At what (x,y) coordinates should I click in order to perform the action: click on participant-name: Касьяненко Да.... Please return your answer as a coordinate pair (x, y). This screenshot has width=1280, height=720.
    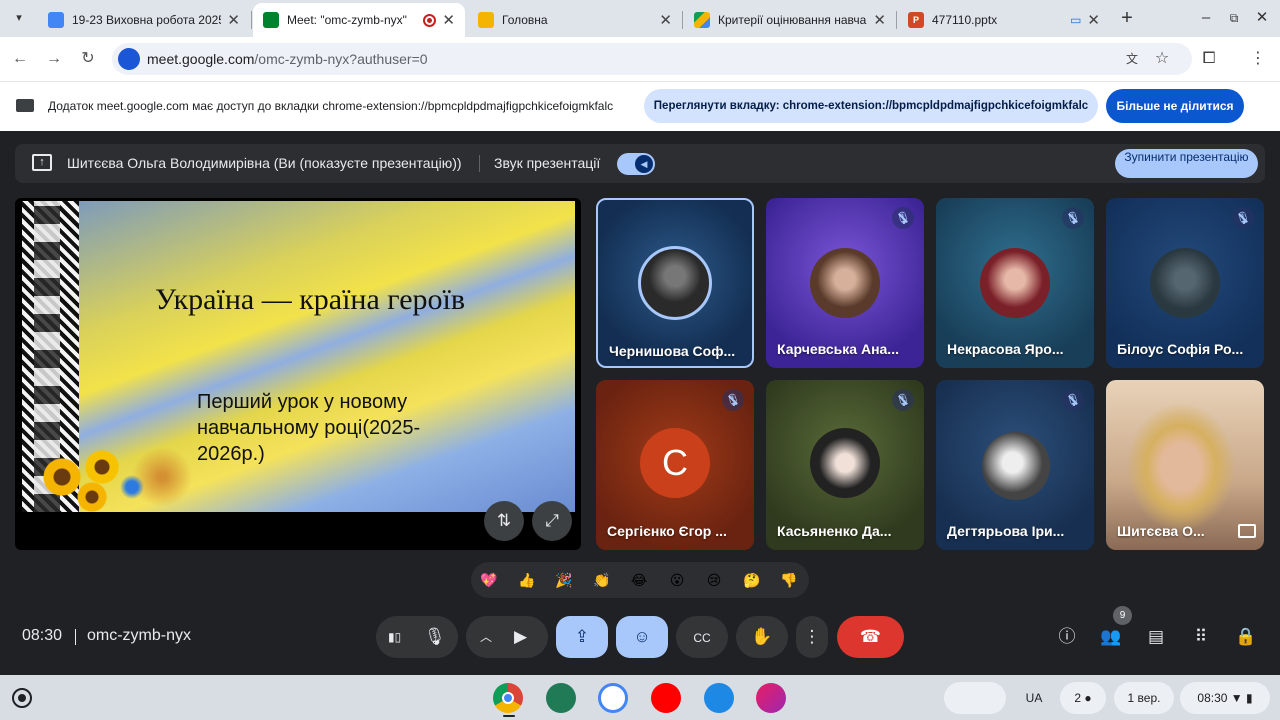
    Looking at the image, I should click on (834, 531).